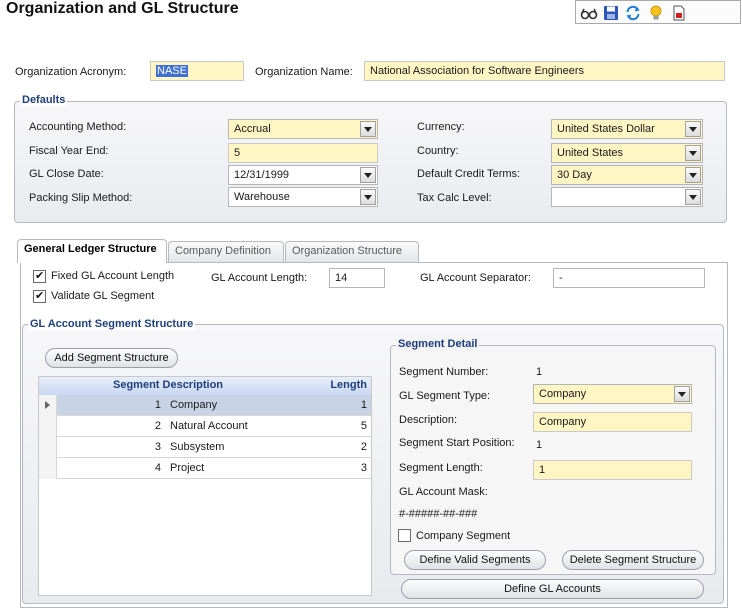  I want to click on tab-organization-structure: Organization Structure, so click(352, 251).